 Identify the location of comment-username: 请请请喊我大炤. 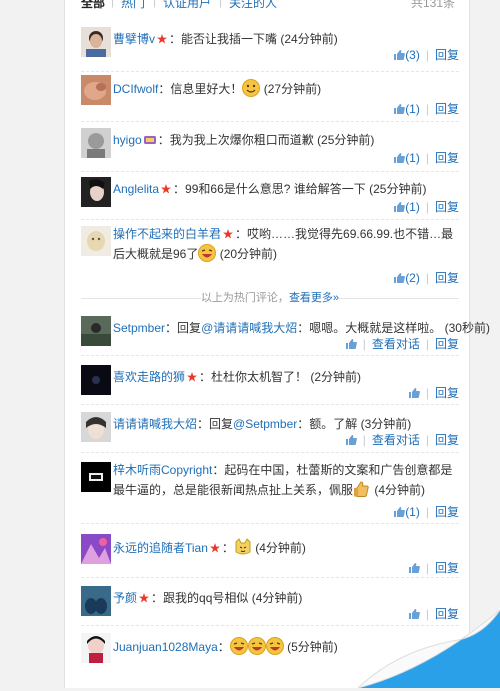
(155, 424).